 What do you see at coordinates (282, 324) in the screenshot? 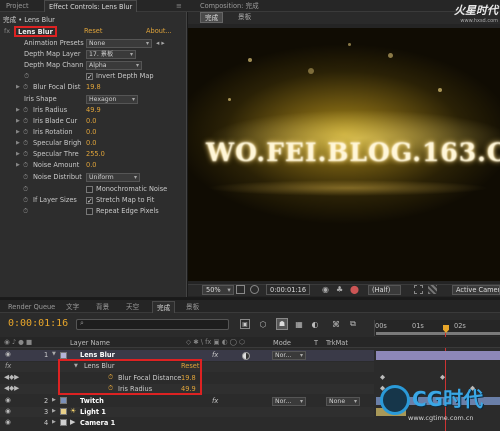
I see `shy-icon: ☗` at bounding box center [282, 324].